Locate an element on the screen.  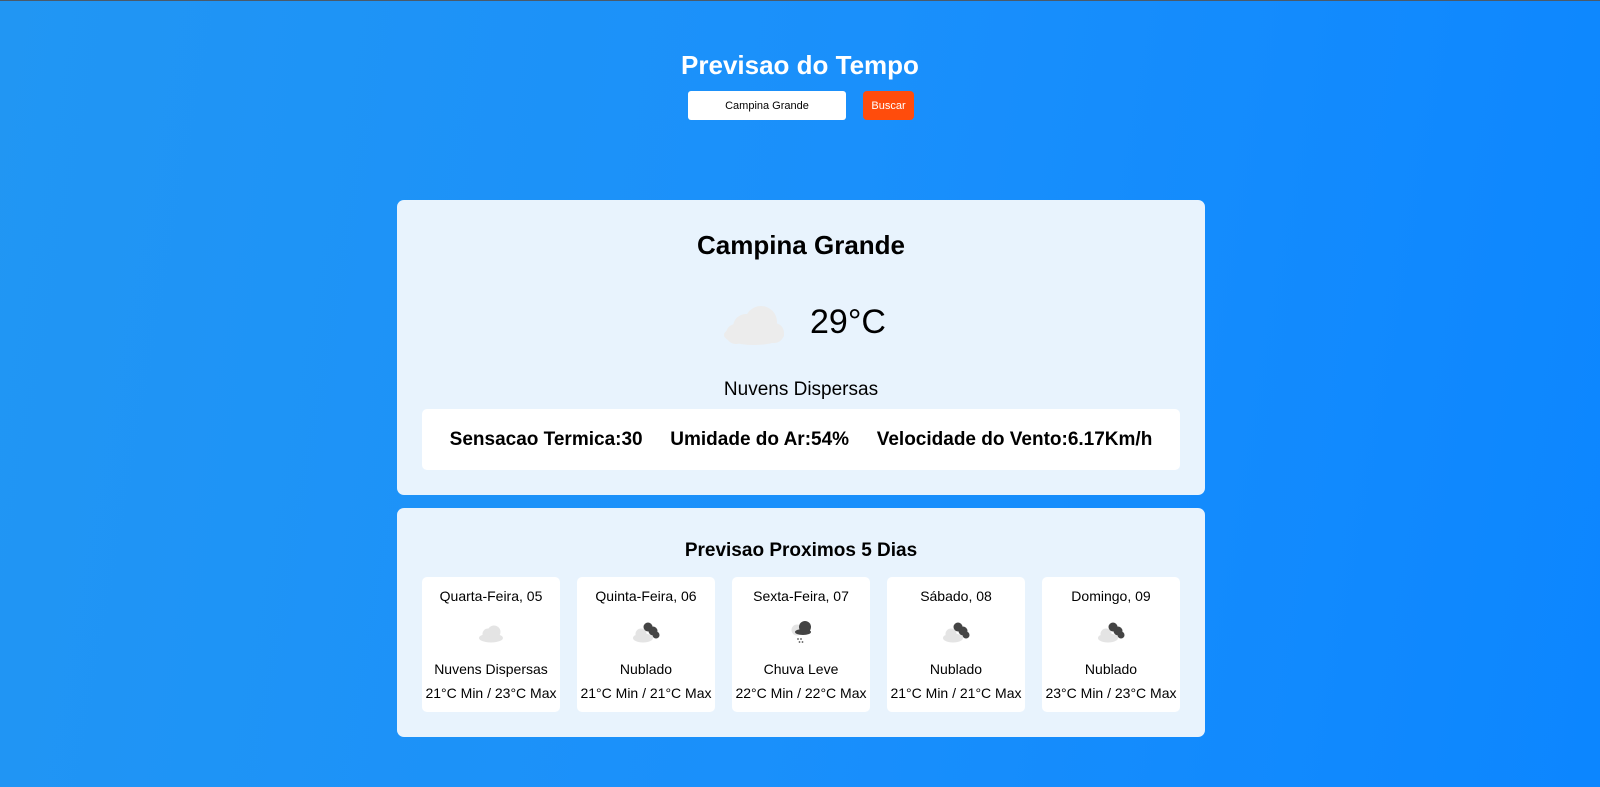
light-rain-icon is located at coordinates (801, 632).